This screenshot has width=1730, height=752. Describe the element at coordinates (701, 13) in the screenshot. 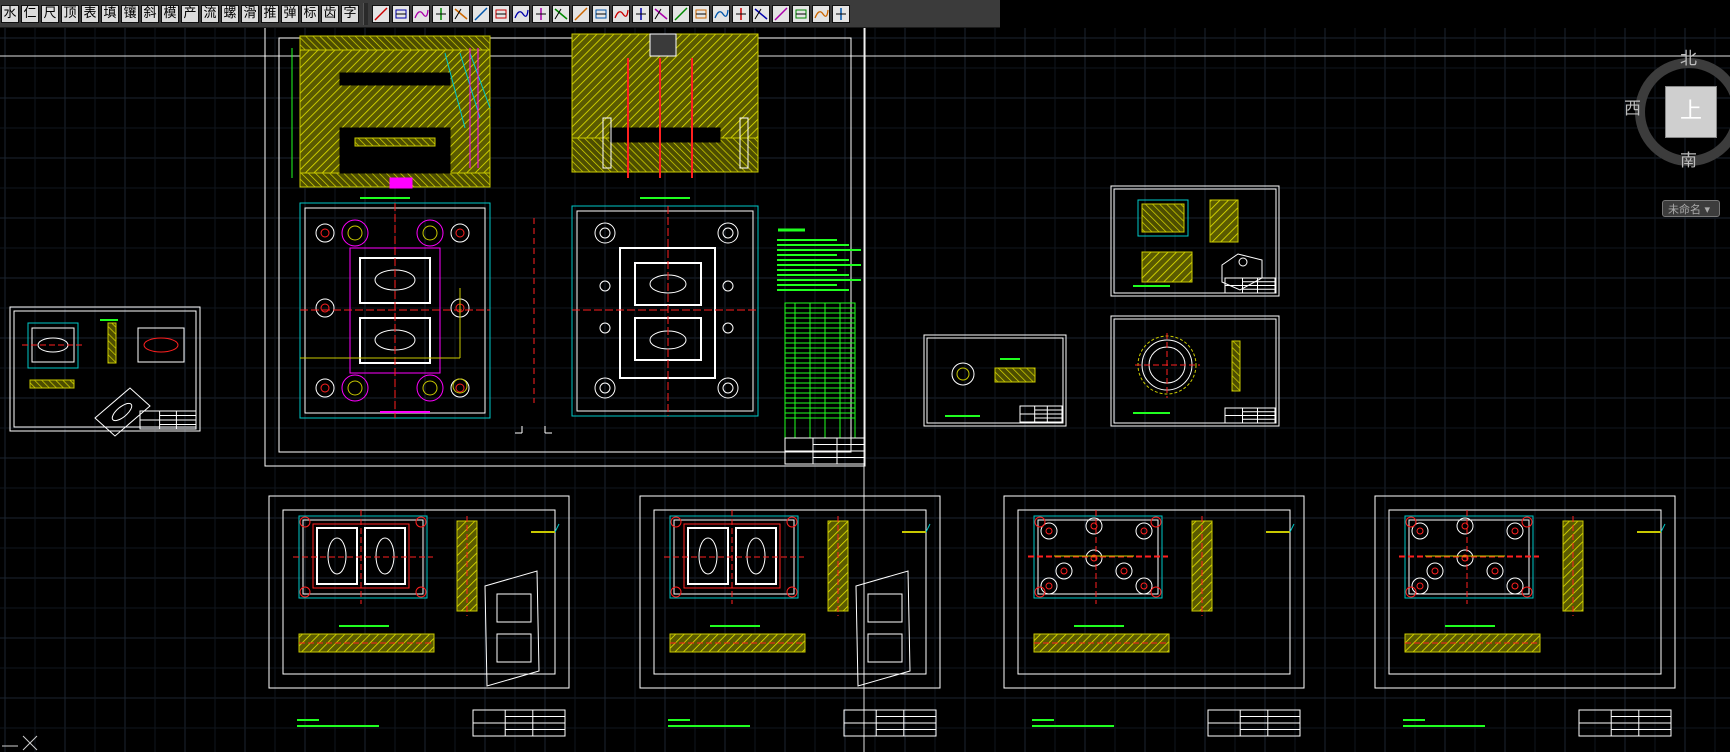

I see `point-icon` at that location.